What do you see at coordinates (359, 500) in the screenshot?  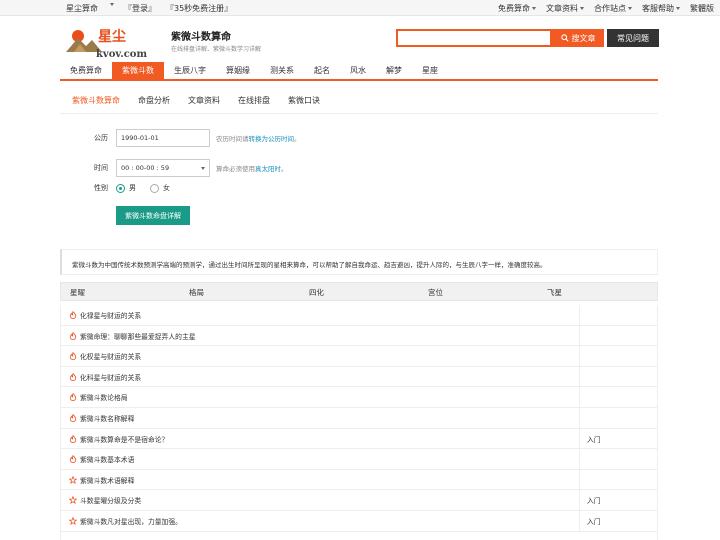 I see `list-item: 斗数星曜分级及分类 入门` at bounding box center [359, 500].